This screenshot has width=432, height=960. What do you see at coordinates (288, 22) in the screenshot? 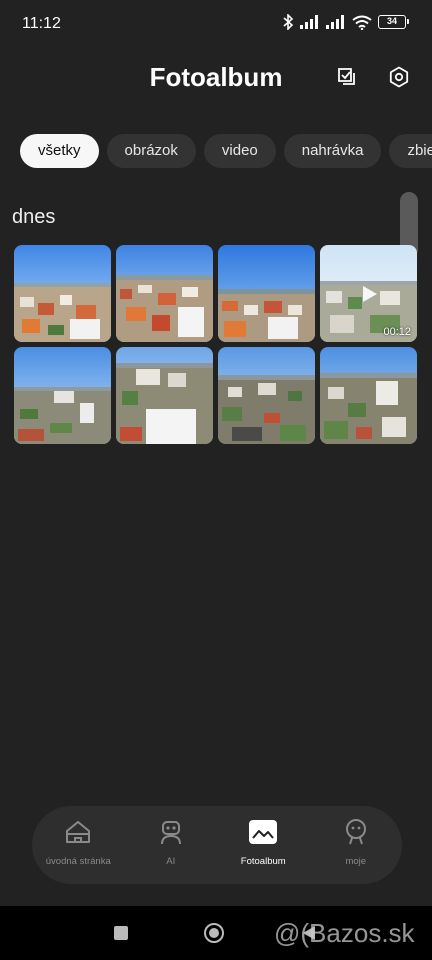
I see `bluetooth-icon` at bounding box center [288, 22].